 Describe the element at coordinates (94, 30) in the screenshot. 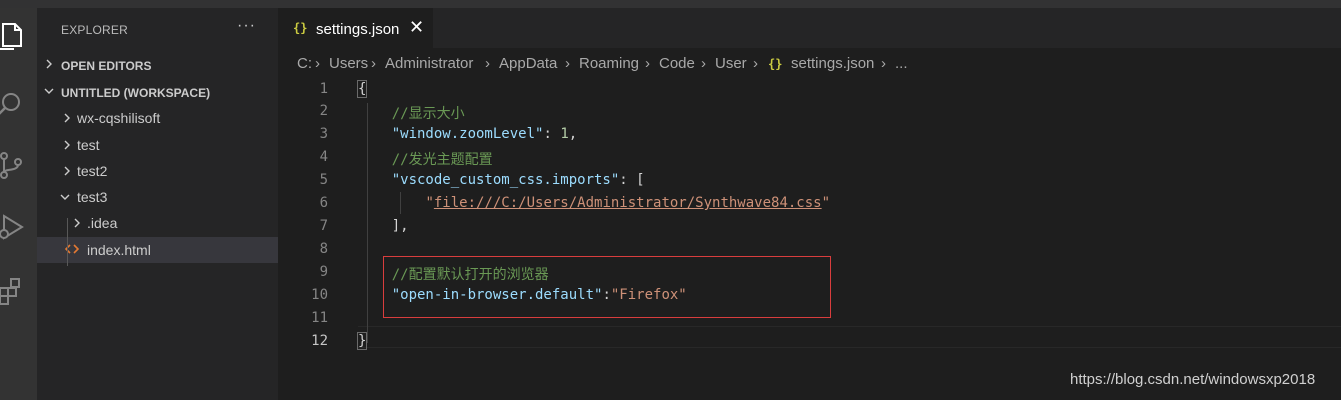

I see `explorer-title: EXPLORER` at that location.